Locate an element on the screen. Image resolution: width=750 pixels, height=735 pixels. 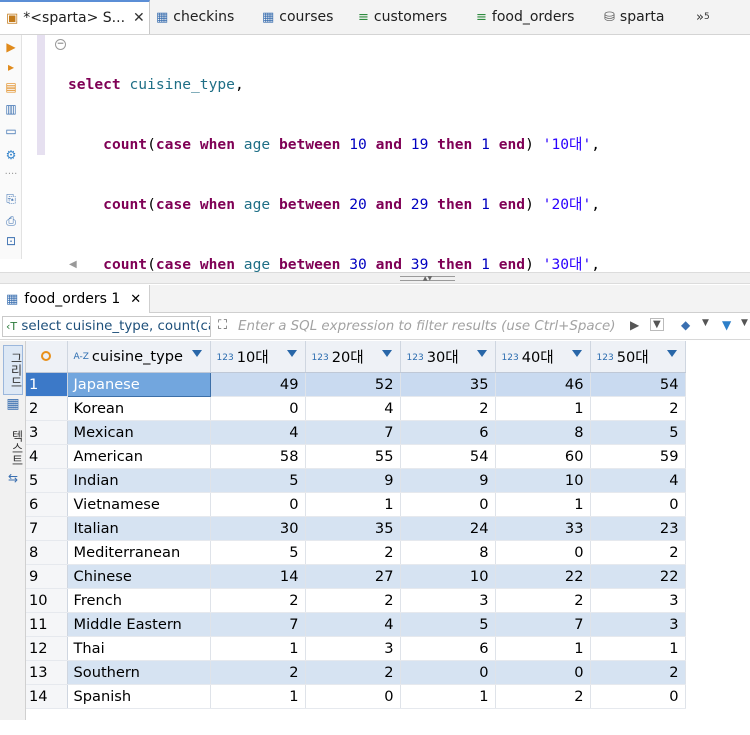
cell-count: 35 is located at coordinates (353, 528).